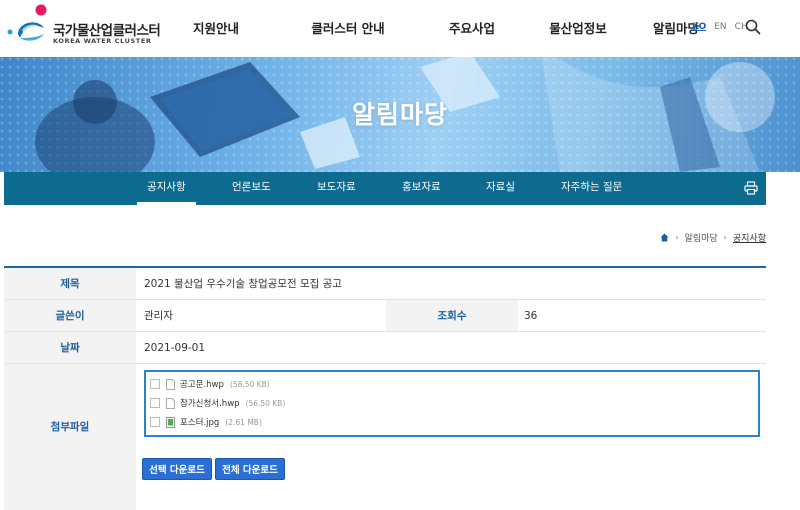  What do you see at coordinates (753, 27) in the screenshot?
I see `search-icon` at bounding box center [753, 27].